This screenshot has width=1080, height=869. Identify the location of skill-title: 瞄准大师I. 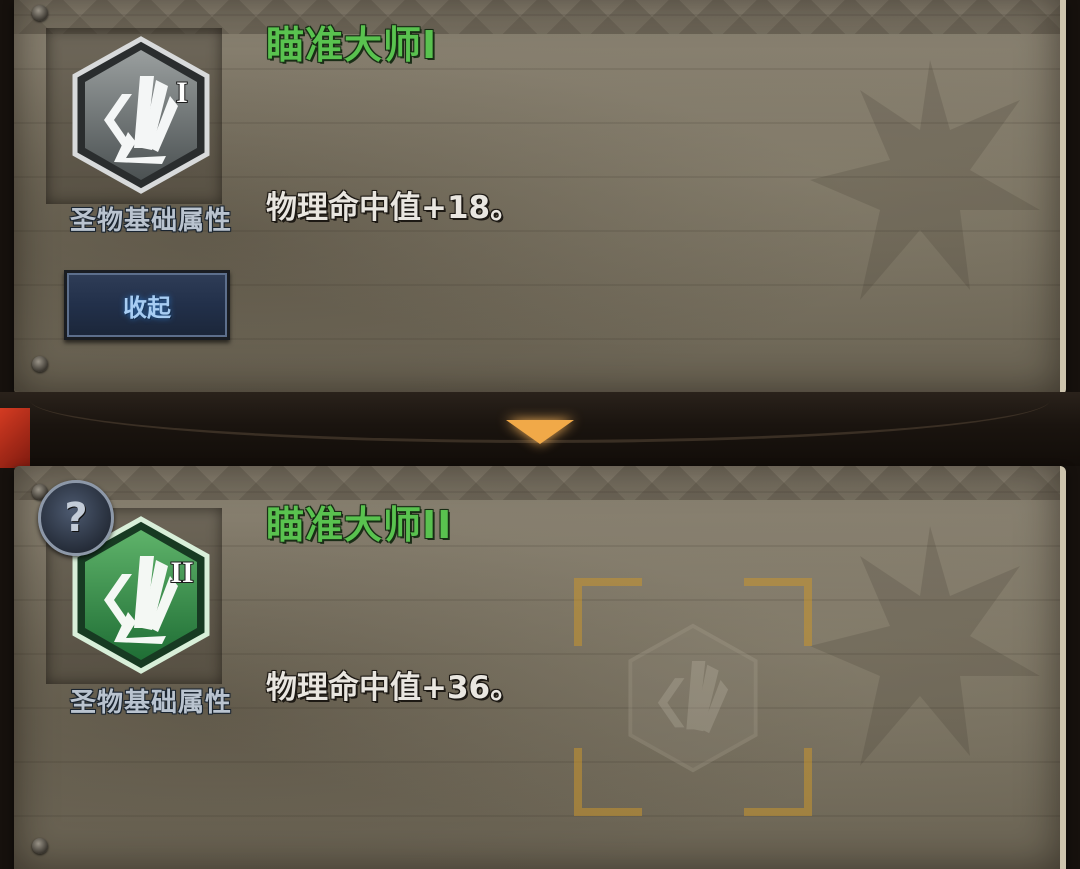
(352, 45).